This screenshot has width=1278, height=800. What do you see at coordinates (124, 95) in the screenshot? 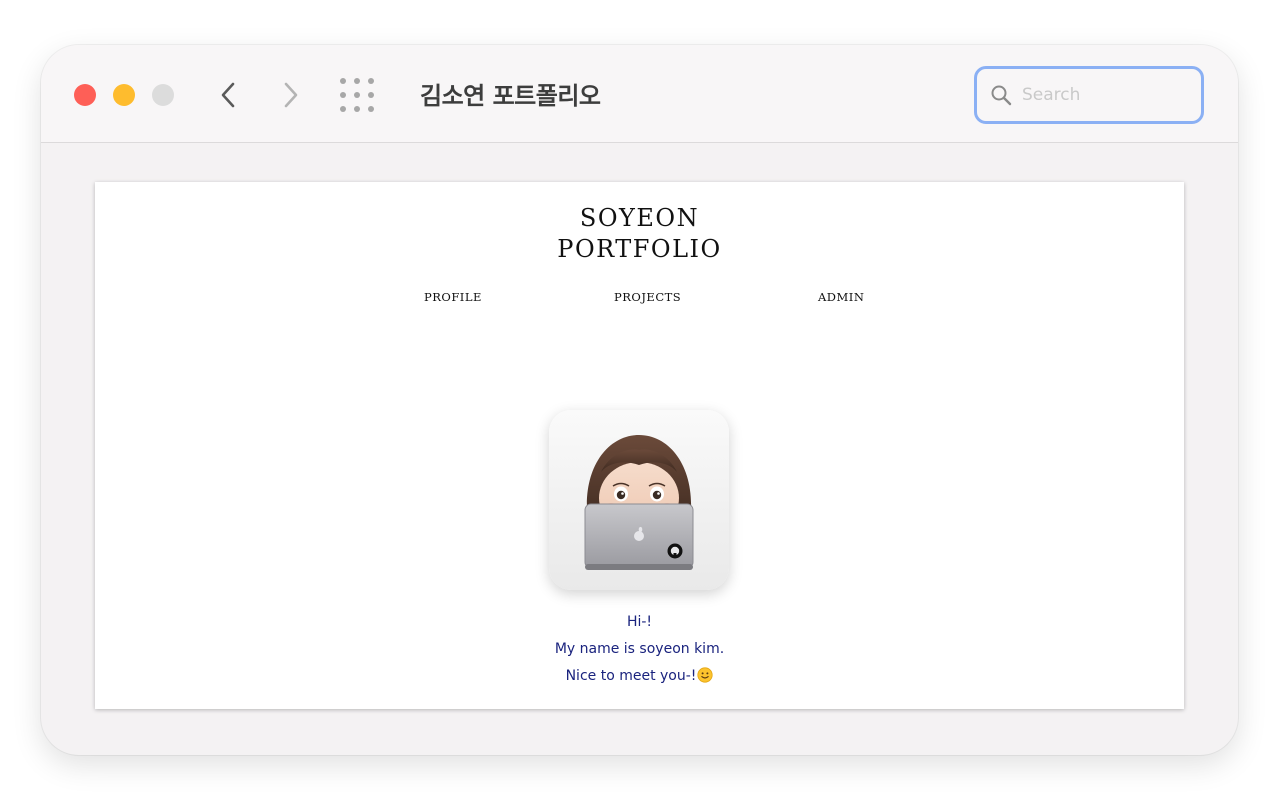
I see `minimize-button` at bounding box center [124, 95].